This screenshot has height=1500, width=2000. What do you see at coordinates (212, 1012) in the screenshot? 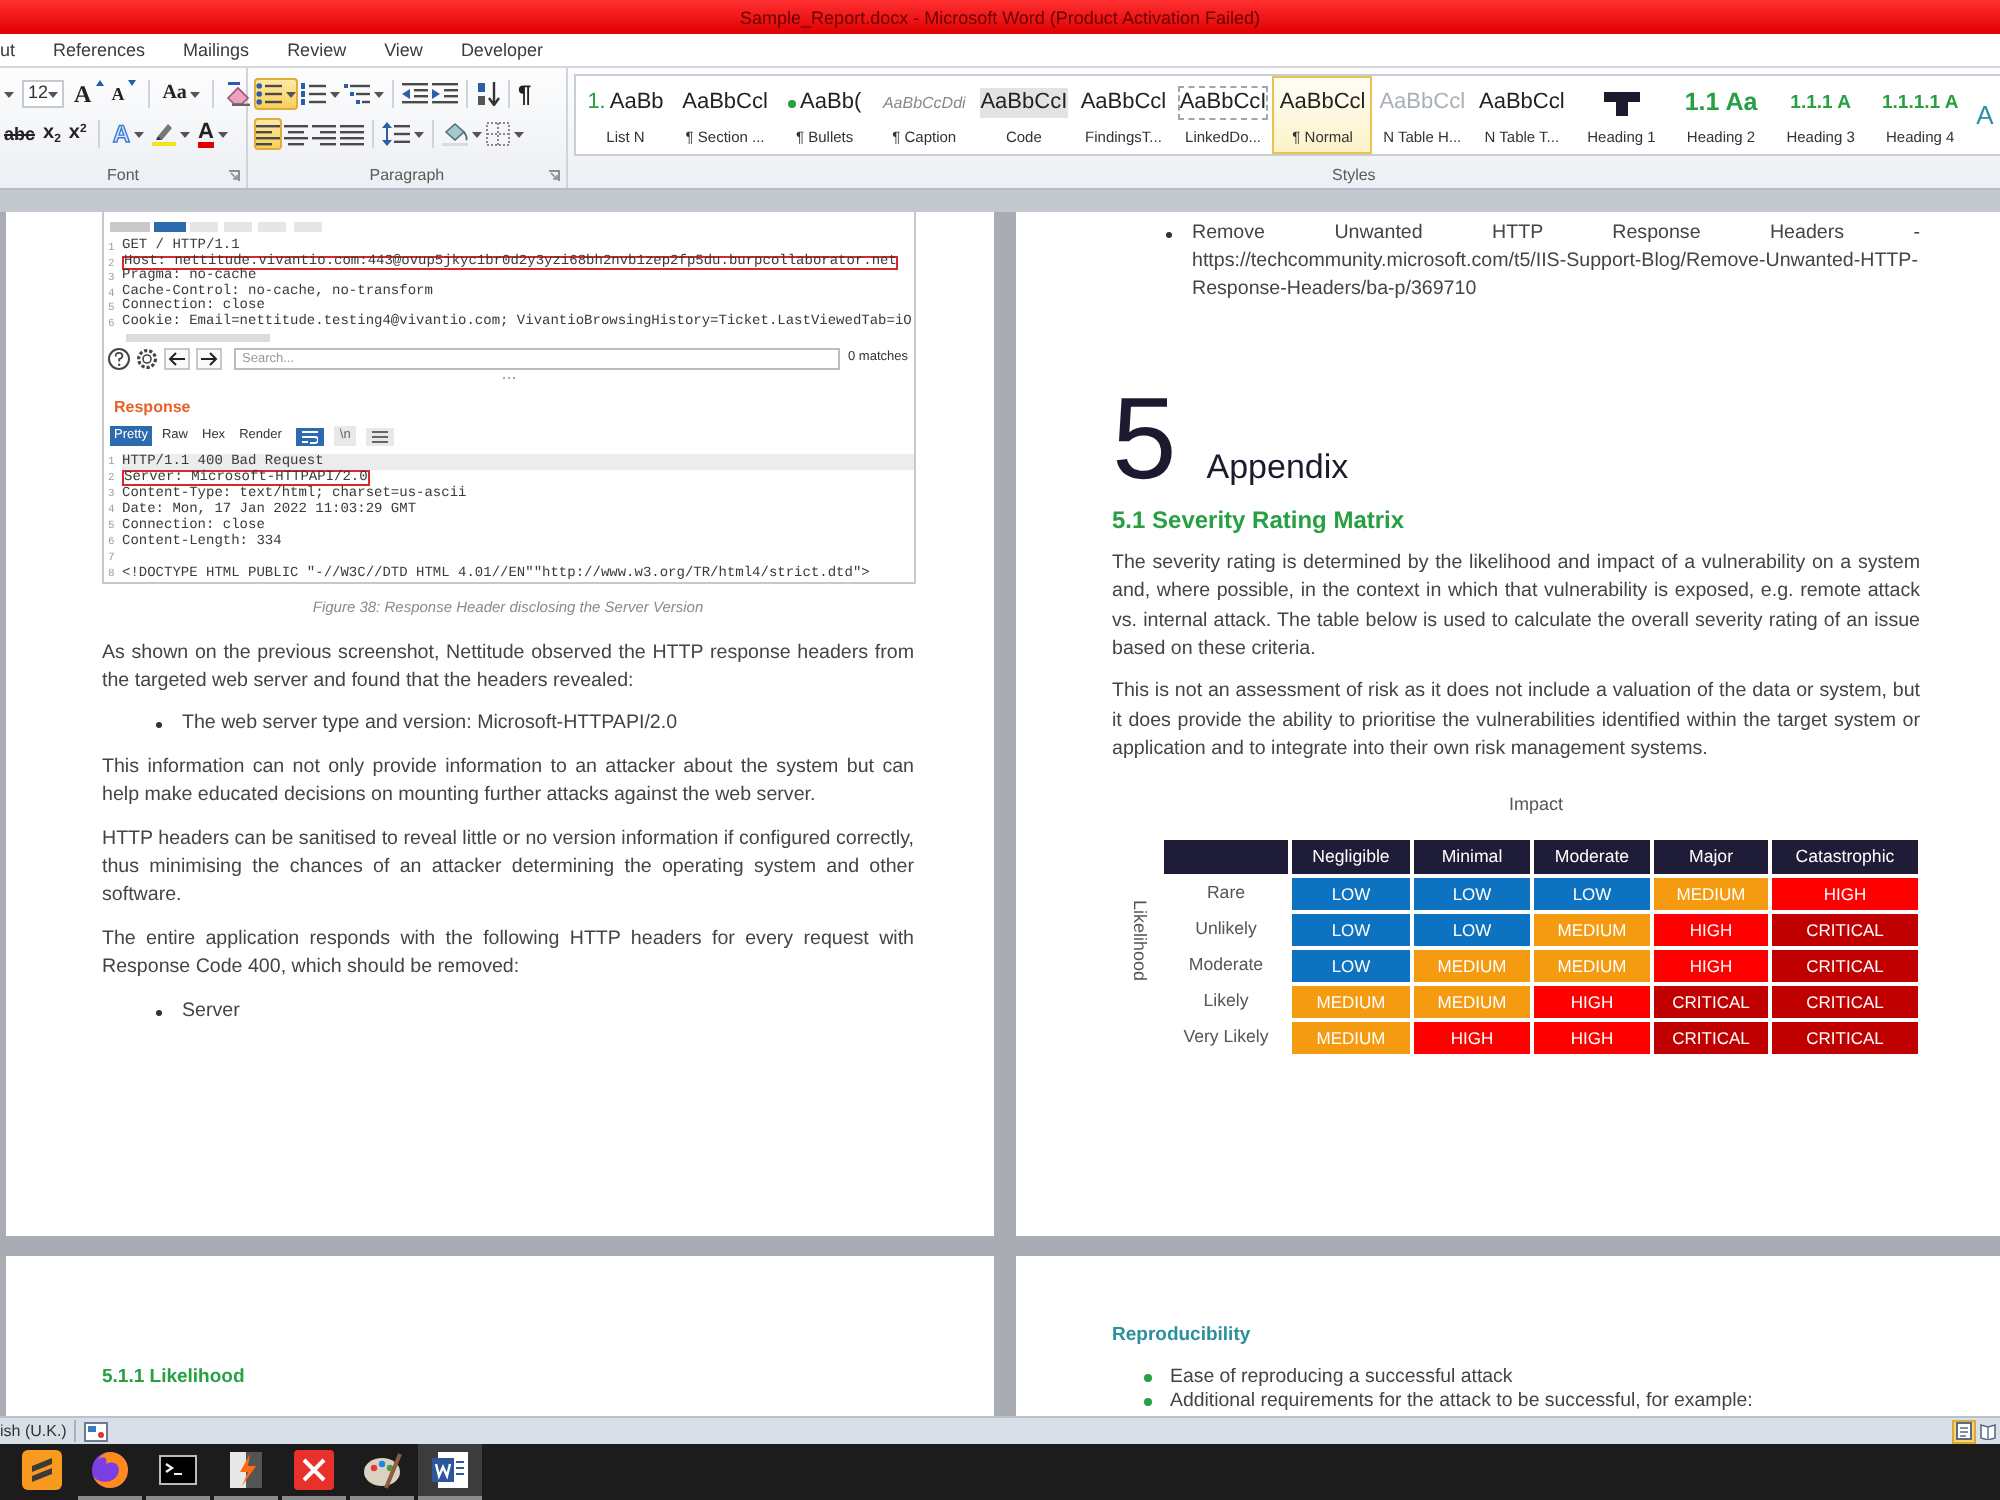
I see `bullet-text: Server` at bounding box center [212, 1012].